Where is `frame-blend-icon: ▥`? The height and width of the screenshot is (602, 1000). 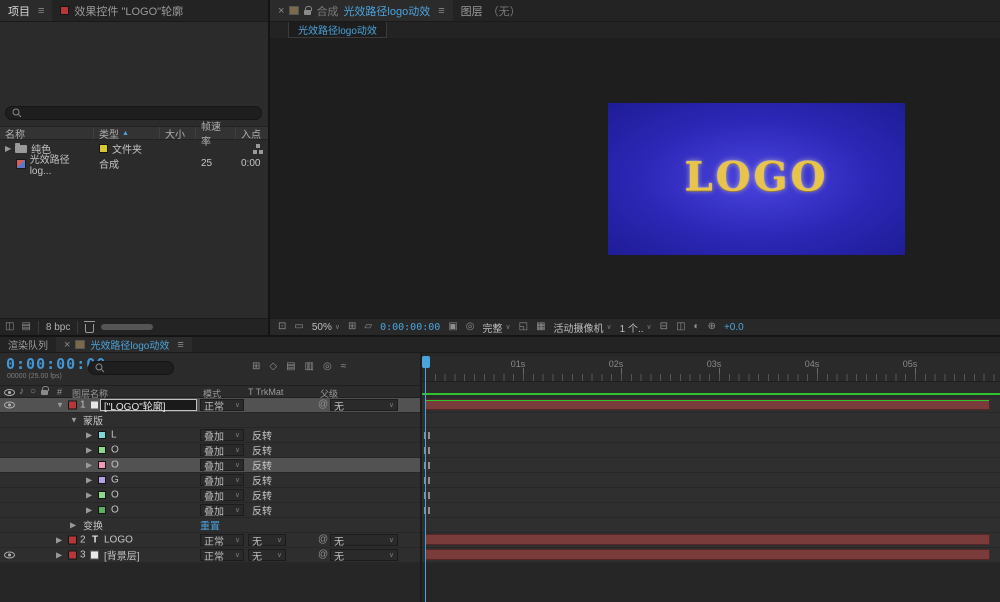 frame-blend-icon: ▥ is located at coordinates (309, 366).